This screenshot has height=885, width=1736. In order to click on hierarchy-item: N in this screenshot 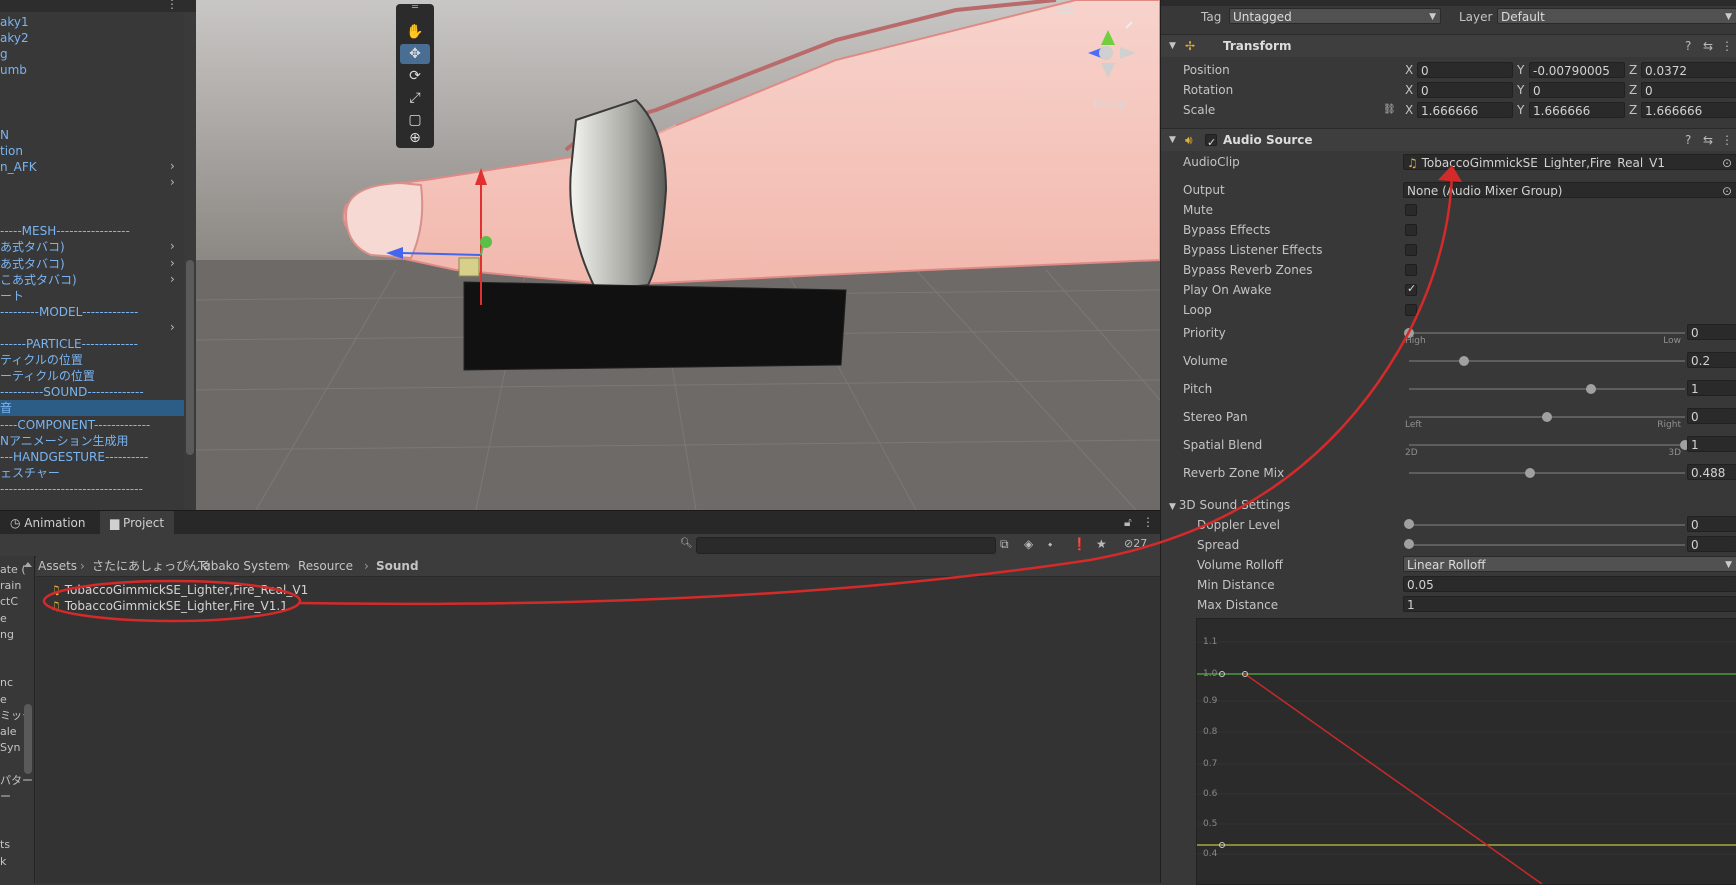, I will do `click(4, 135)`.